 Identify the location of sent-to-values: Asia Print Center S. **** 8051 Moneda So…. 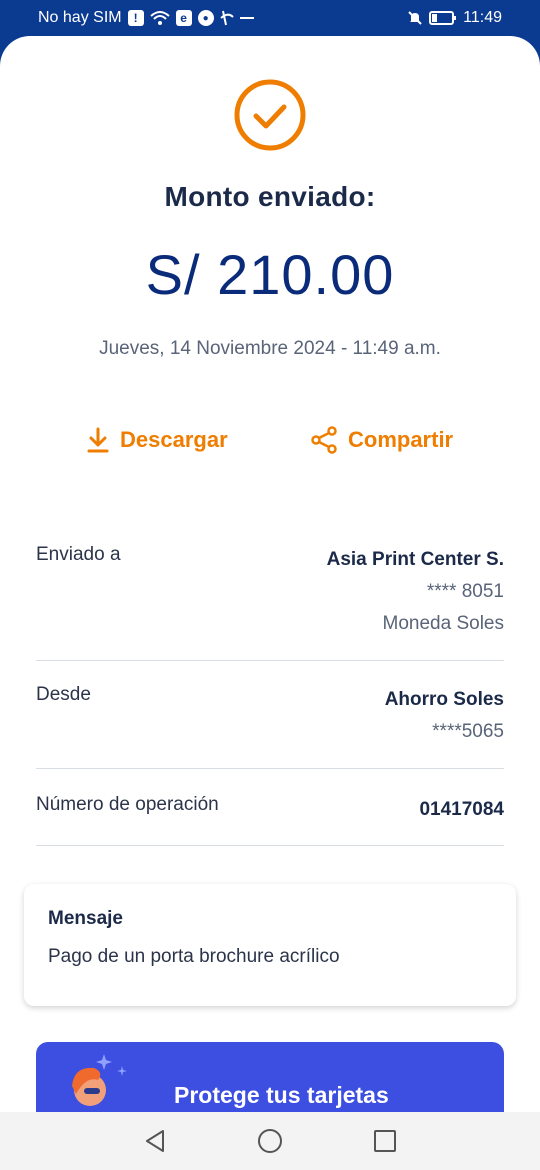
(415, 592).